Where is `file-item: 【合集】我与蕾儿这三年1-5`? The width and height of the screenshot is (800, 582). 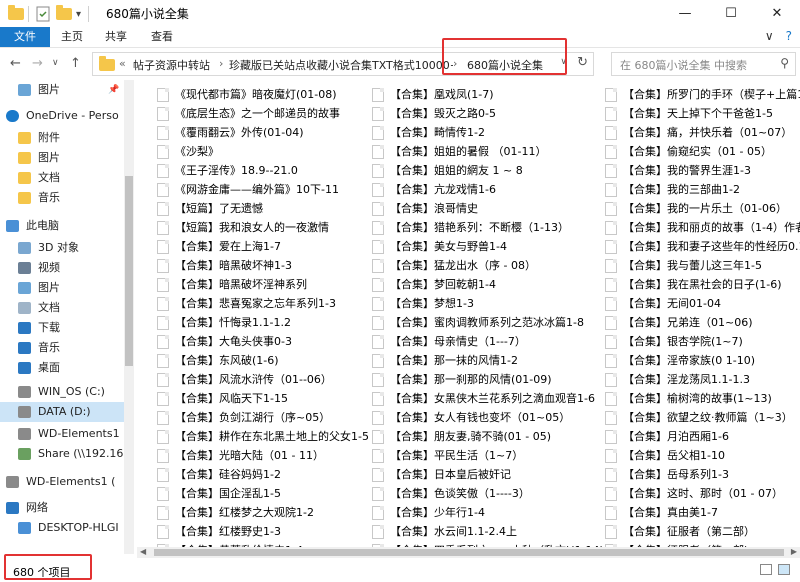
file-item: 【合集】我与蕾儿这三年1-5 is located at coordinates (702, 266).